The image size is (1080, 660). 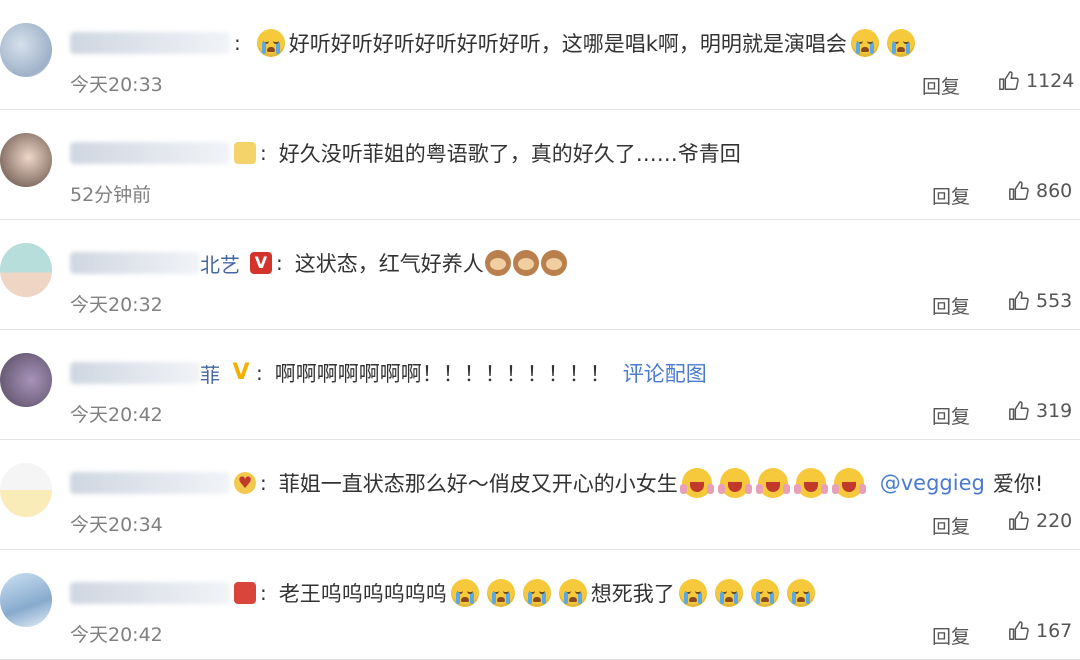 What do you see at coordinates (442, 374) in the screenshot?
I see `comment-text: 啊啊啊啊啊啊啊！！！！！！！！！` at bounding box center [442, 374].